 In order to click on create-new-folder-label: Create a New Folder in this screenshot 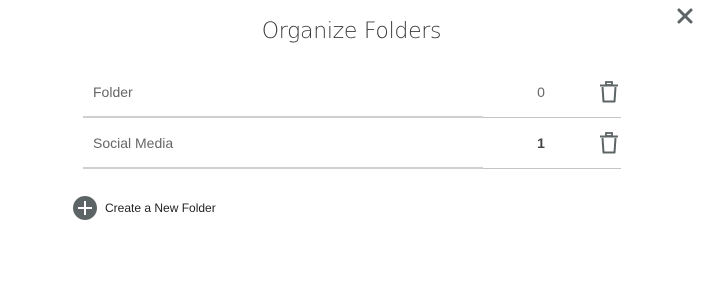, I will do `click(160, 208)`.